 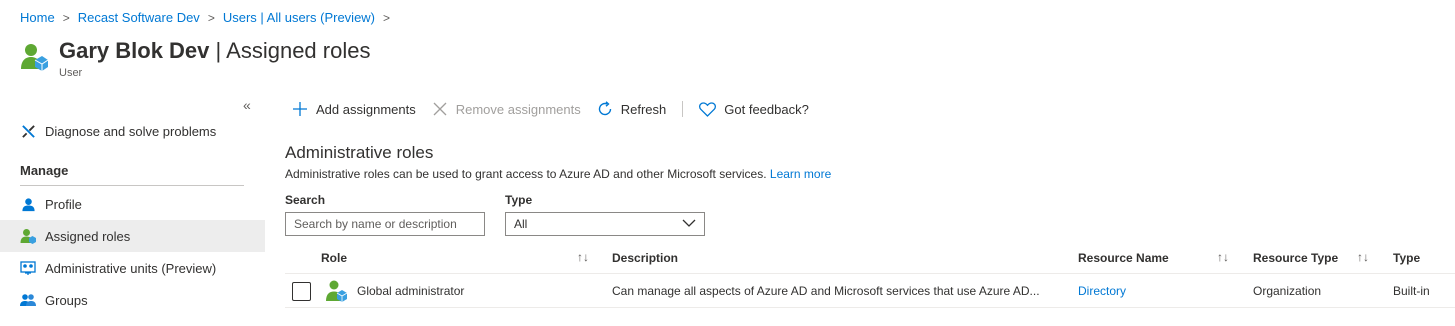 I want to click on resource-type: Organization, so click(x=1287, y=291).